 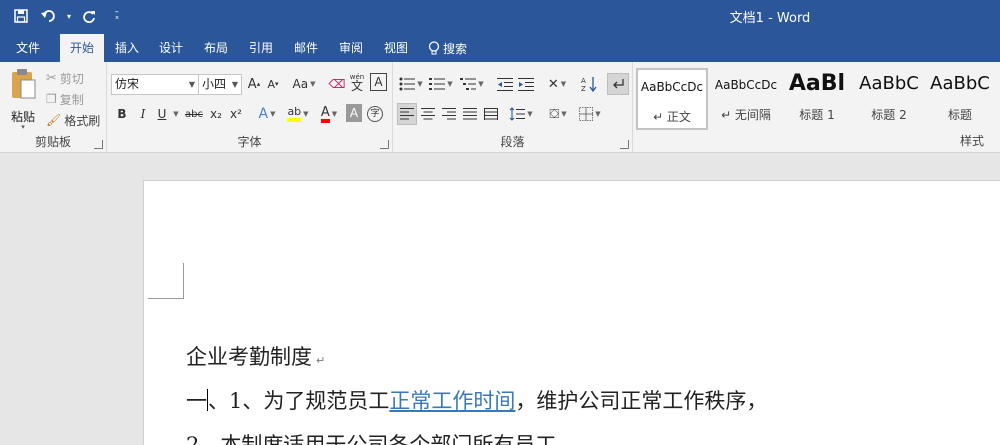 What do you see at coordinates (554, 114) in the screenshot?
I see `paint-bucket-icon: ⛋` at bounding box center [554, 114].